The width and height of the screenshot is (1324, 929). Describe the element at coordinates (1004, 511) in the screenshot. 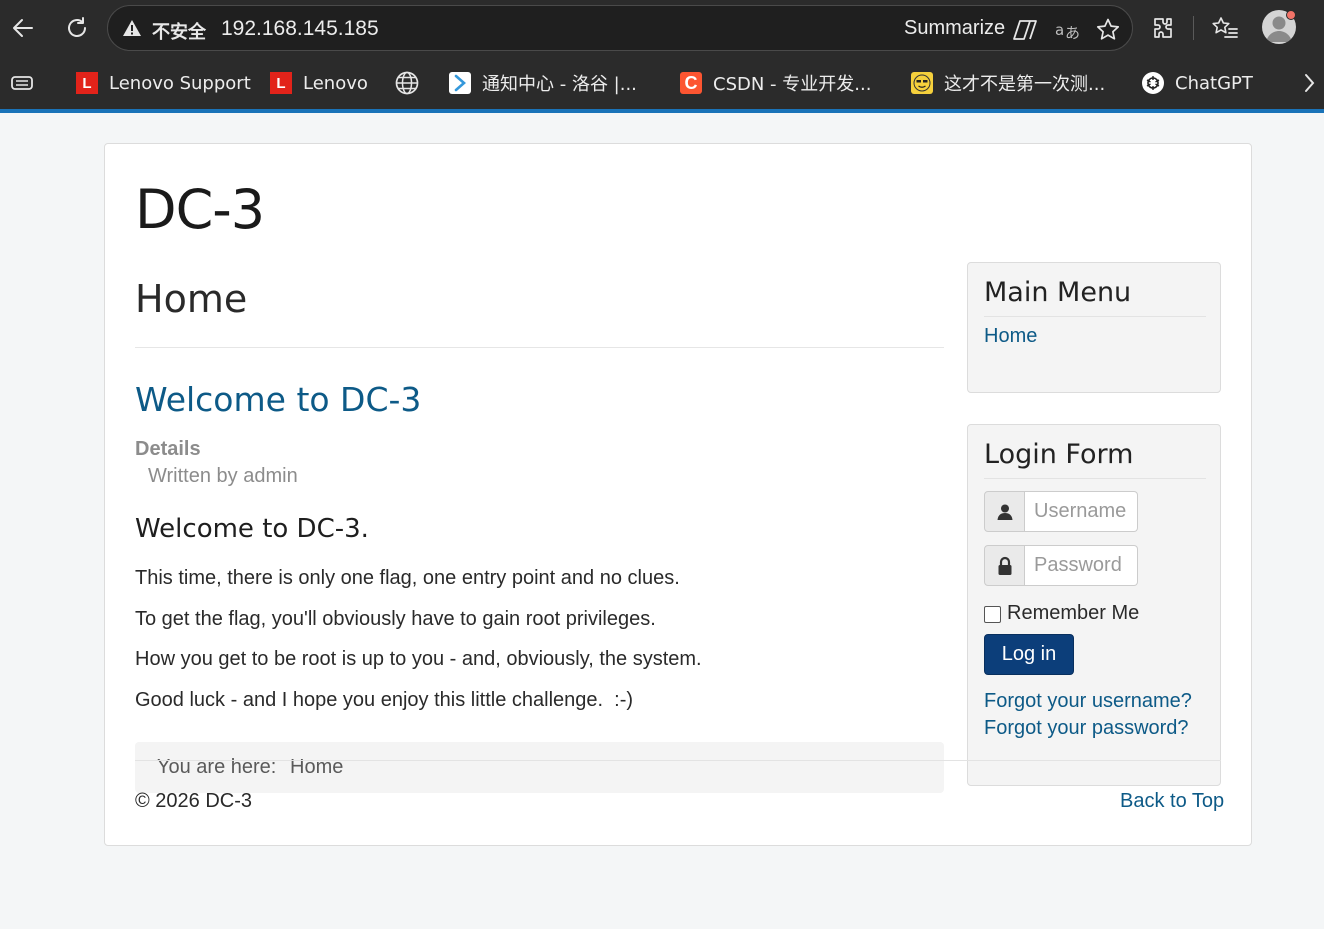

I see `user-icon` at that location.